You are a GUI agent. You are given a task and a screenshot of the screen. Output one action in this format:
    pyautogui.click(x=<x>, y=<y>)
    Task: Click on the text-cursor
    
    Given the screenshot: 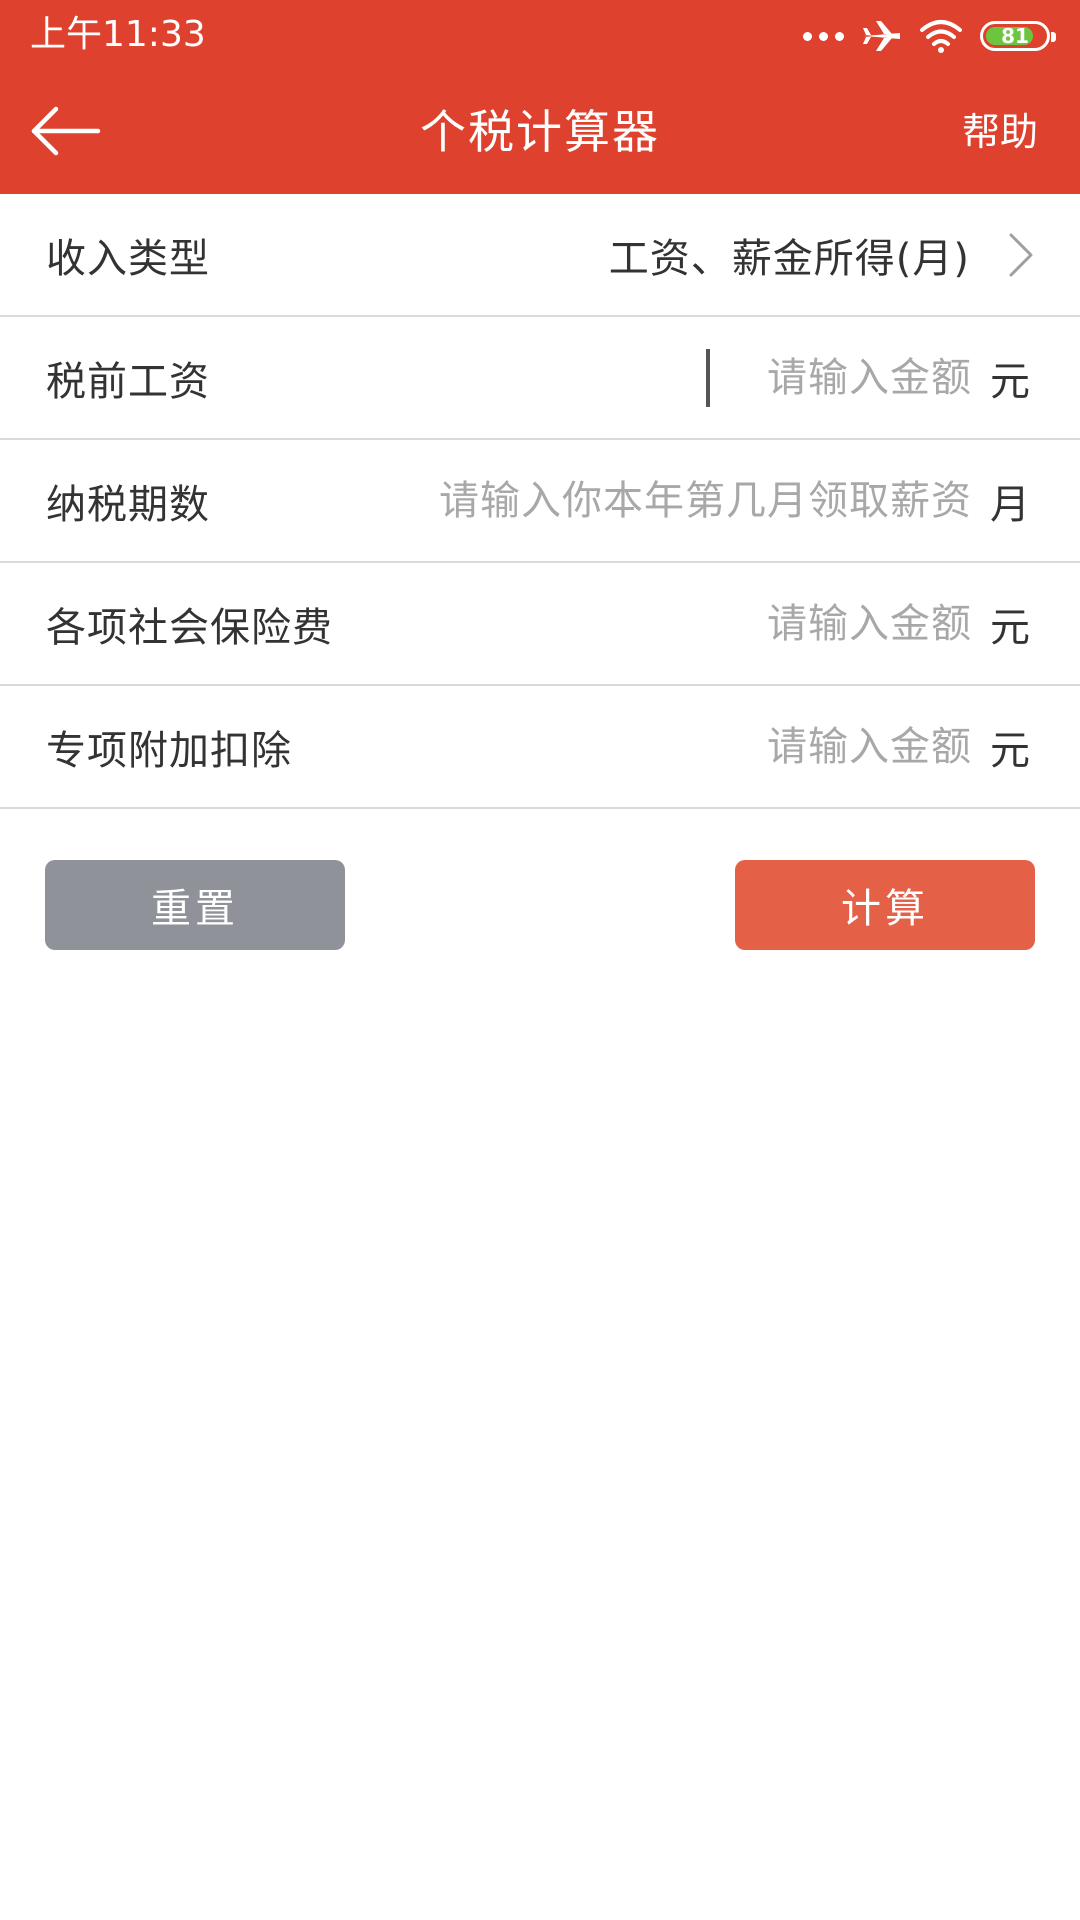 What is the action you would take?
    pyautogui.click(x=708, y=377)
    